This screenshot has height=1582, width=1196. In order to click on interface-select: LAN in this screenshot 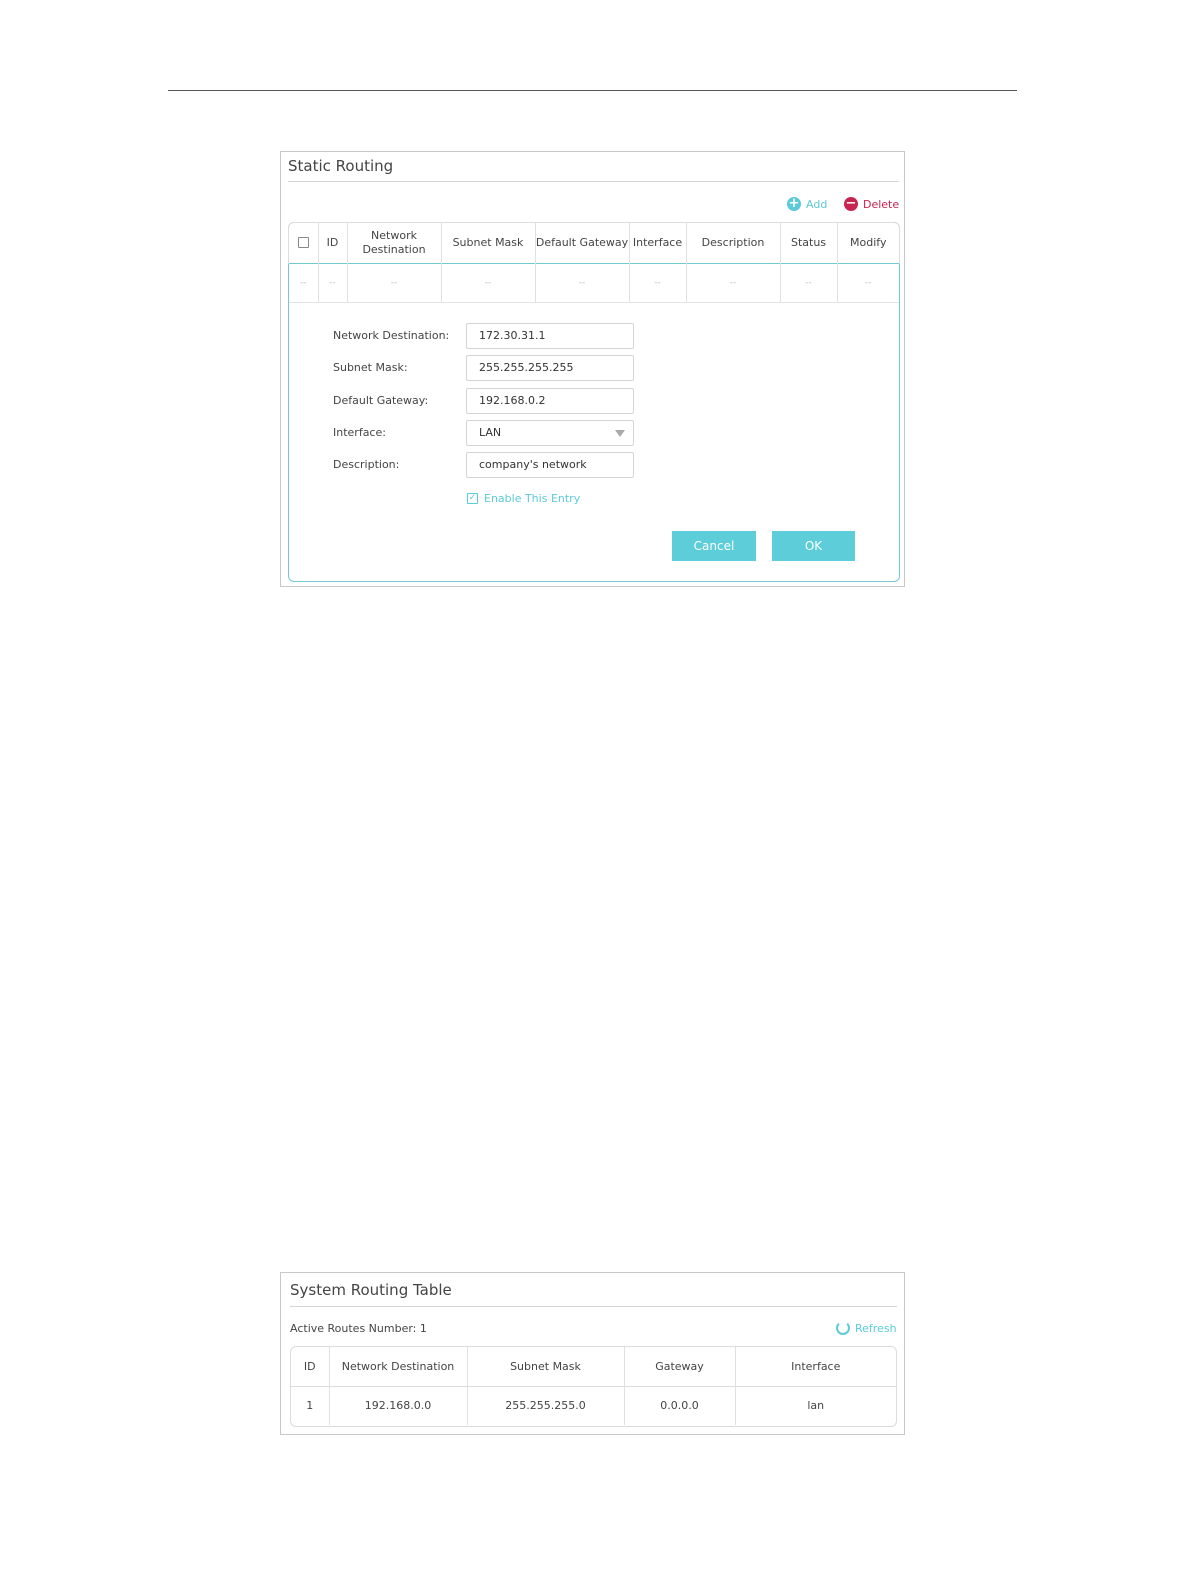, I will do `click(550, 433)`.